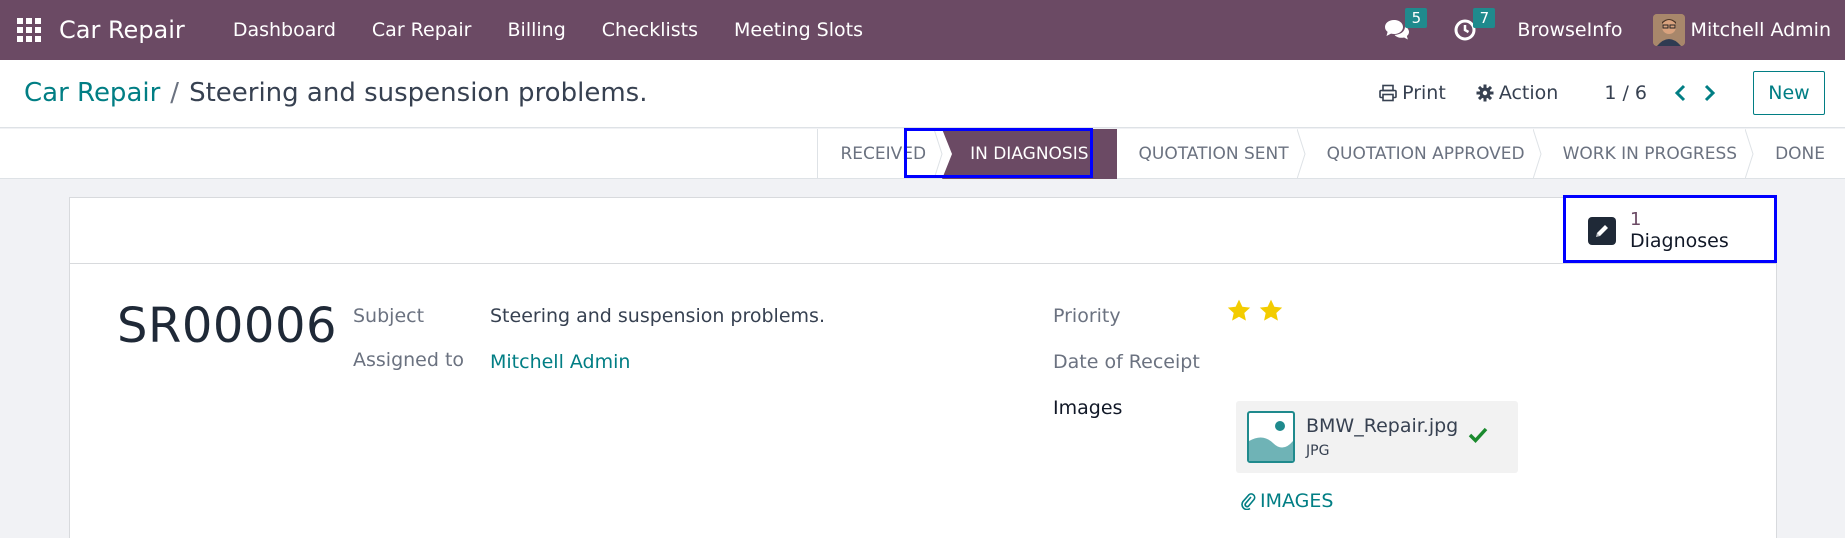 The image size is (1845, 538). Describe the element at coordinates (1416, 18) in the screenshot. I see `messages-count-badge: 5` at that location.